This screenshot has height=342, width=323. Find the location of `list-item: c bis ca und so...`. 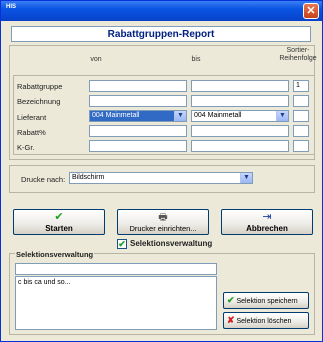

list-item: c bis ca und so... is located at coordinates (117, 283).